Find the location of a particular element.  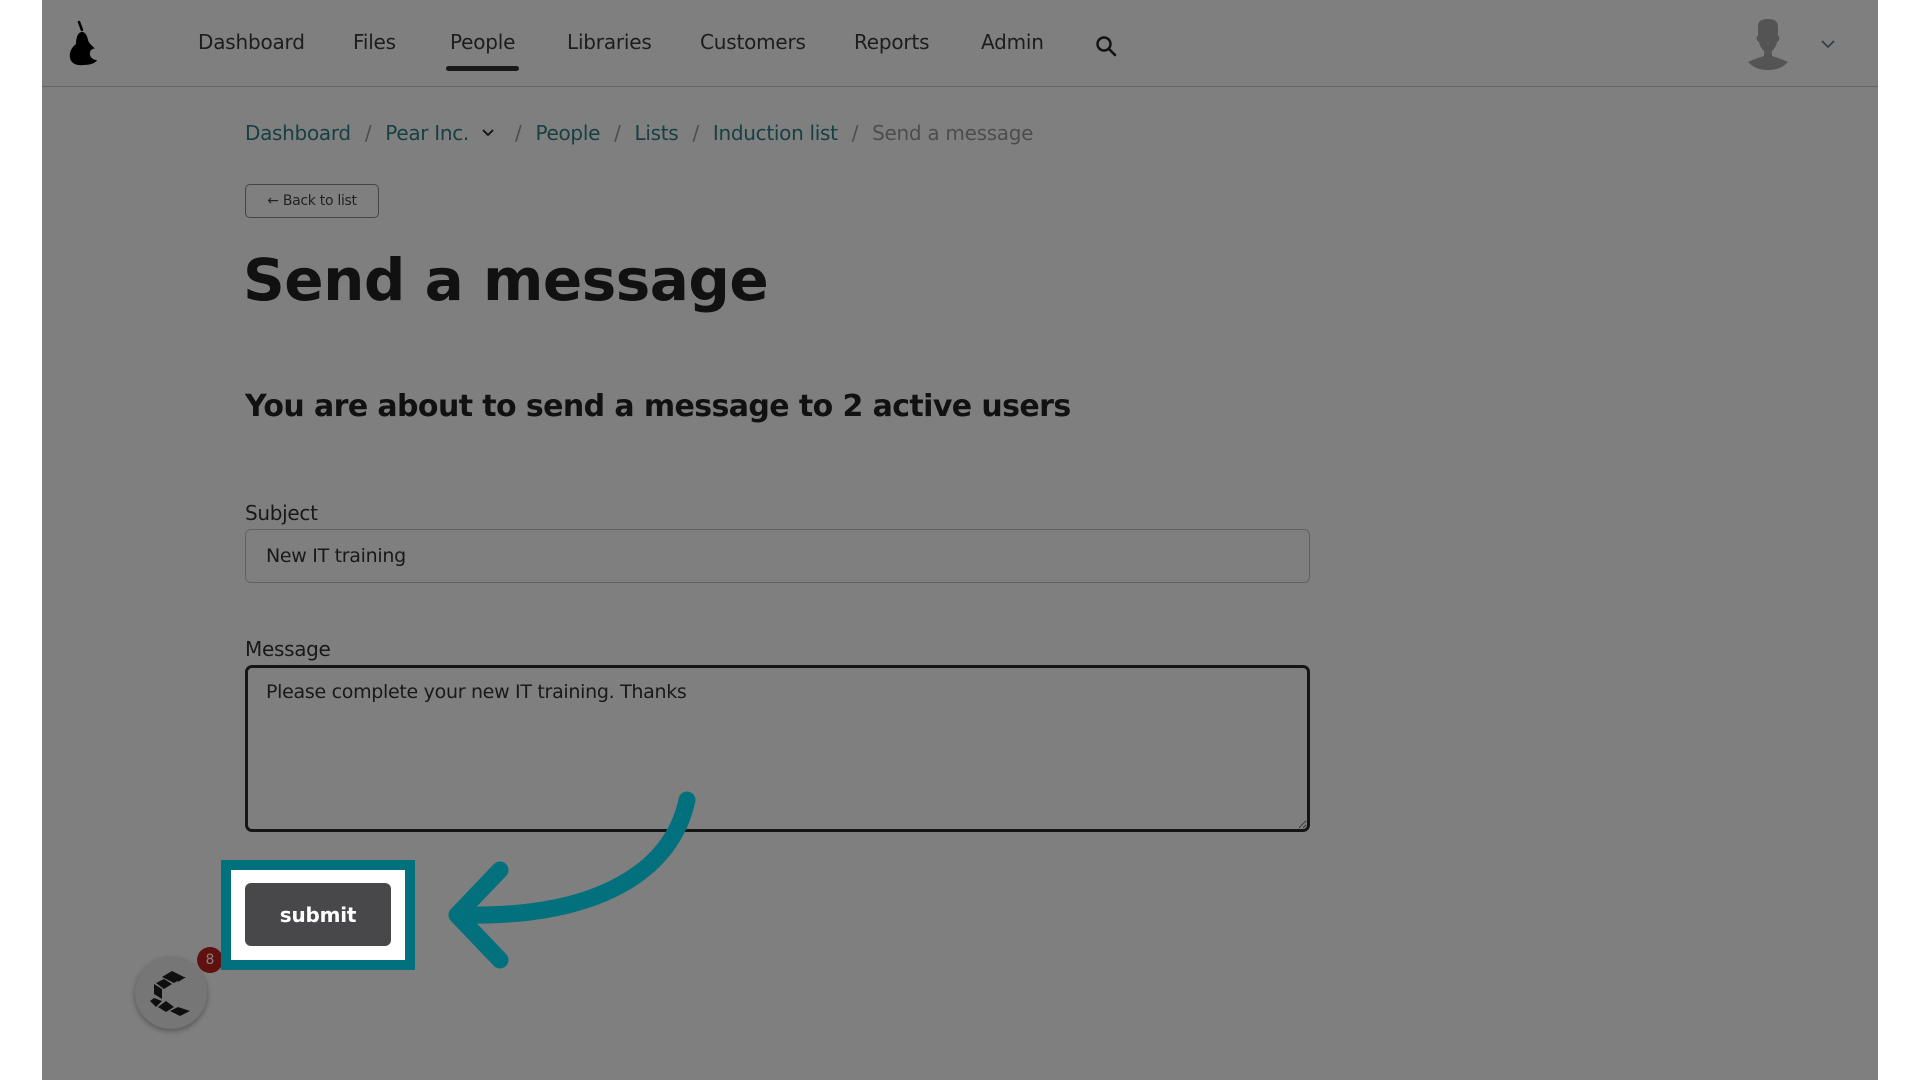

subject-input is located at coordinates (777, 556).